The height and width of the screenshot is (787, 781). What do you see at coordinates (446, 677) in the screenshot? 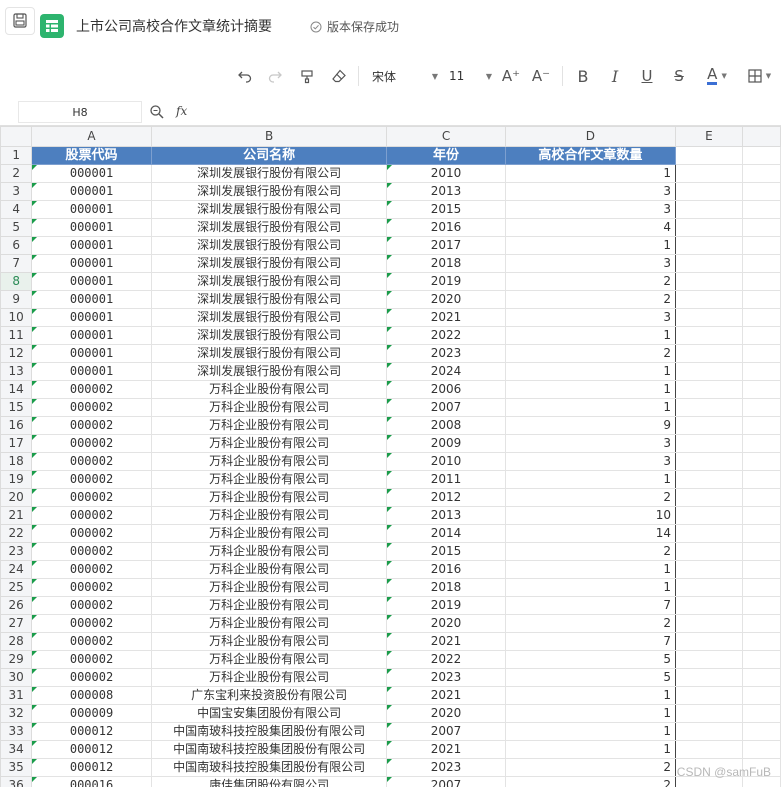
I see `cell-year: 2023` at bounding box center [446, 677].